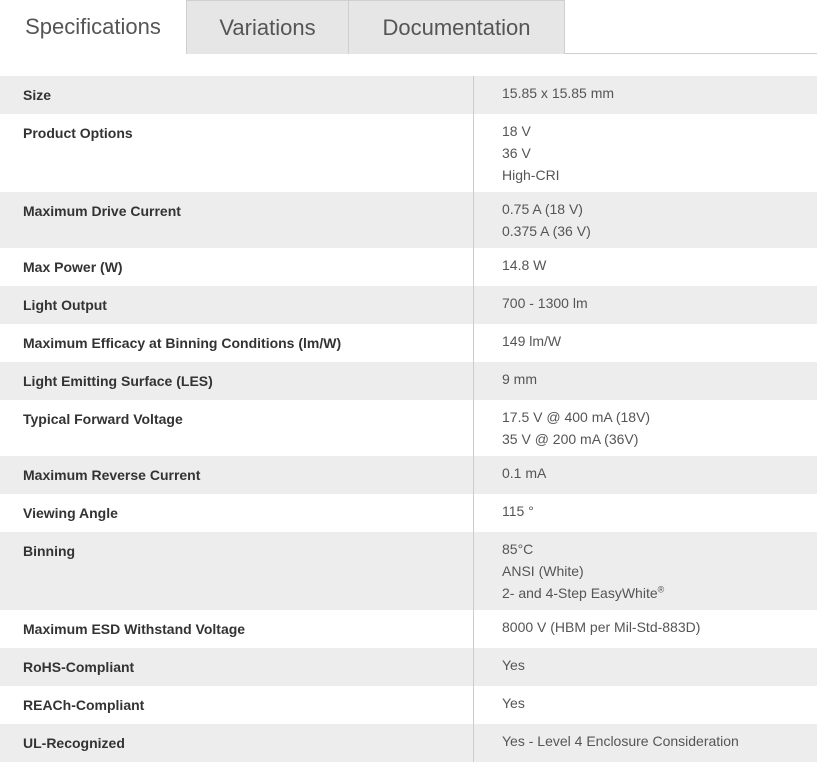 This screenshot has width=817, height=762. Describe the element at coordinates (659, 153) in the screenshot. I see `spec-value-line: 36 V` at that location.